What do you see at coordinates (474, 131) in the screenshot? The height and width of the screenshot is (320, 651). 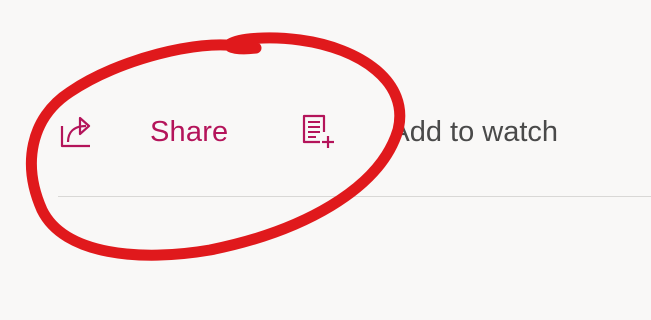 I see `add-to-watchlist-label: Add to watch` at bounding box center [474, 131].